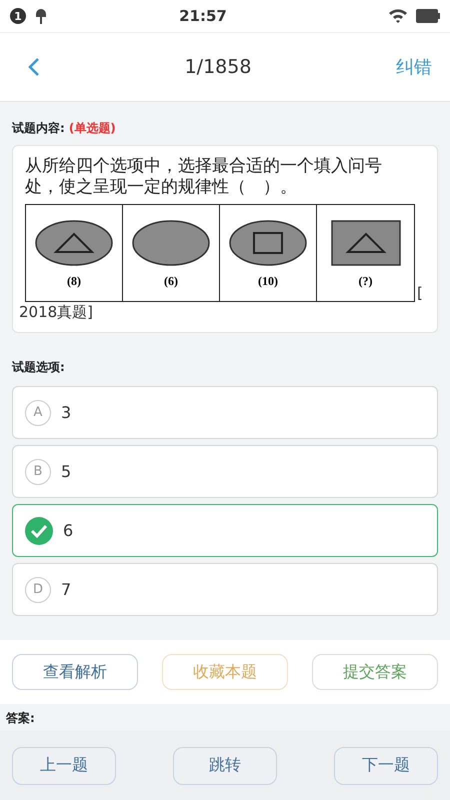  What do you see at coordinates (38, 413) in the screenshot?
I see `option-letter: A` at bounding box center [38, 413].